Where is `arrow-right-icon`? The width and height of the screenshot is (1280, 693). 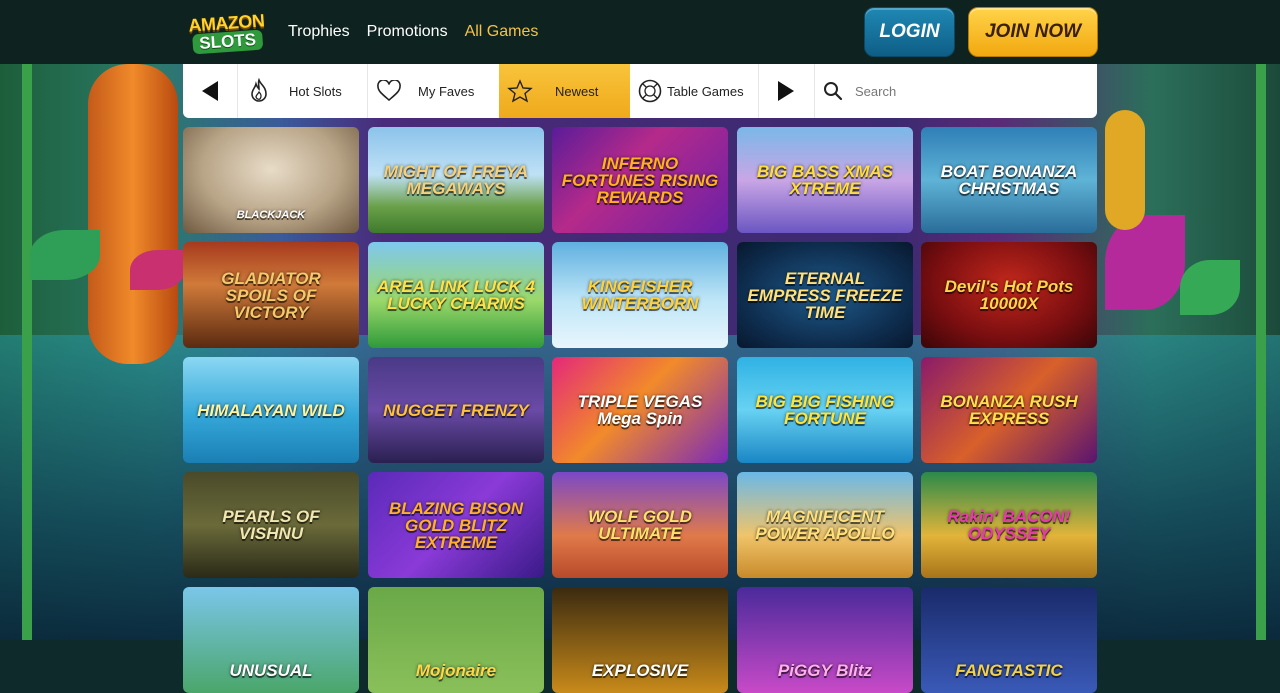 arrow-right-icon is located at coordinates (786, 91).